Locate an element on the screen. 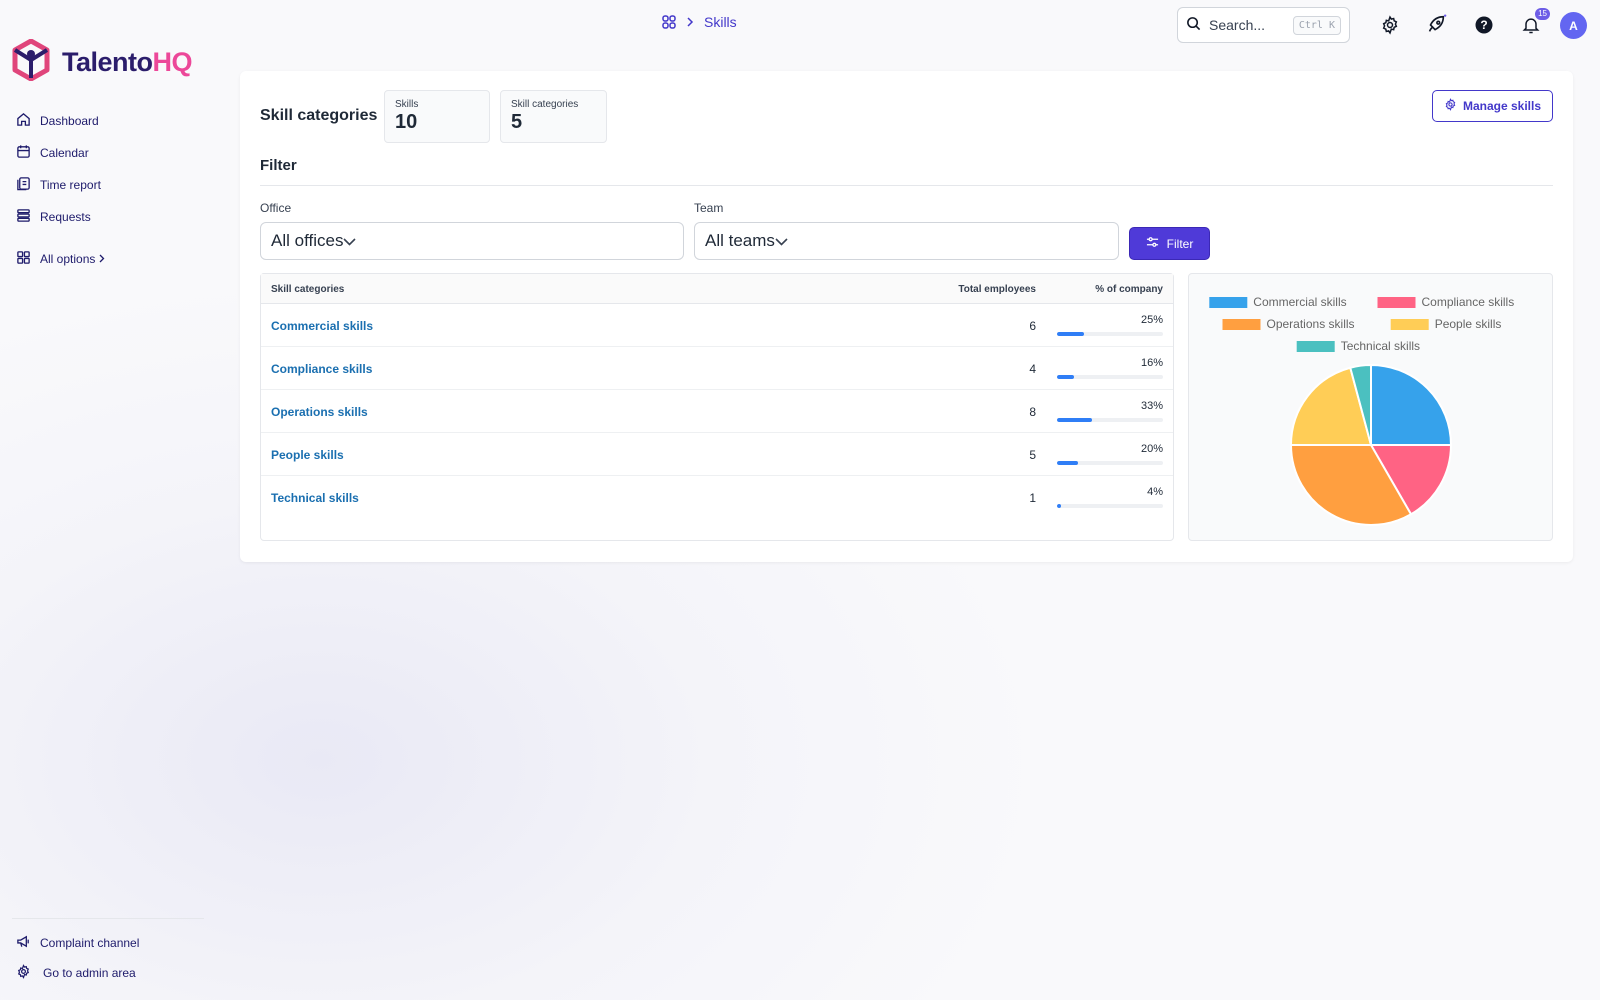 This screenshot has width=1600, height=1000. total-employees-value: 6 is located at coordinates (1032, 326).